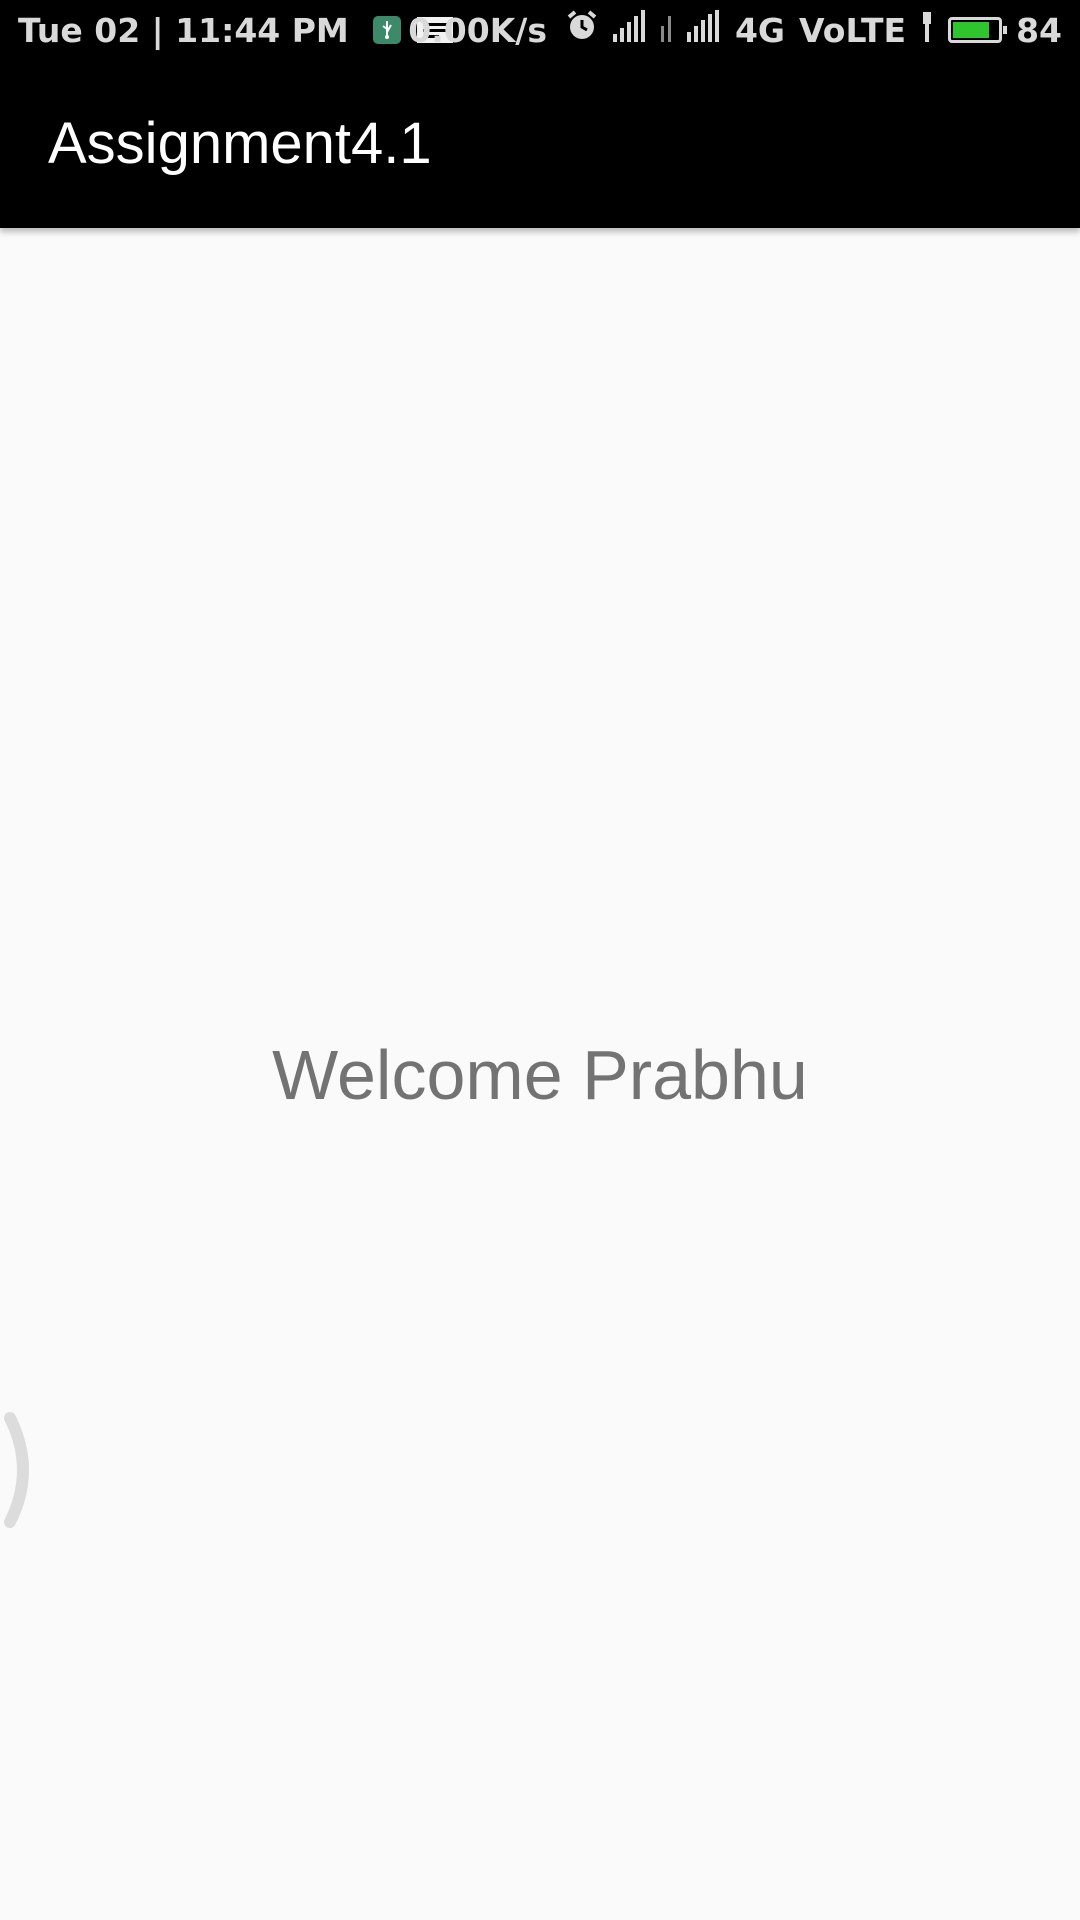 This screenshot has height=1920, width=1080. What do you see at coordinates (927, 30) in the screenshot?
I see `charging-icon` at bounding box center [927, 30].